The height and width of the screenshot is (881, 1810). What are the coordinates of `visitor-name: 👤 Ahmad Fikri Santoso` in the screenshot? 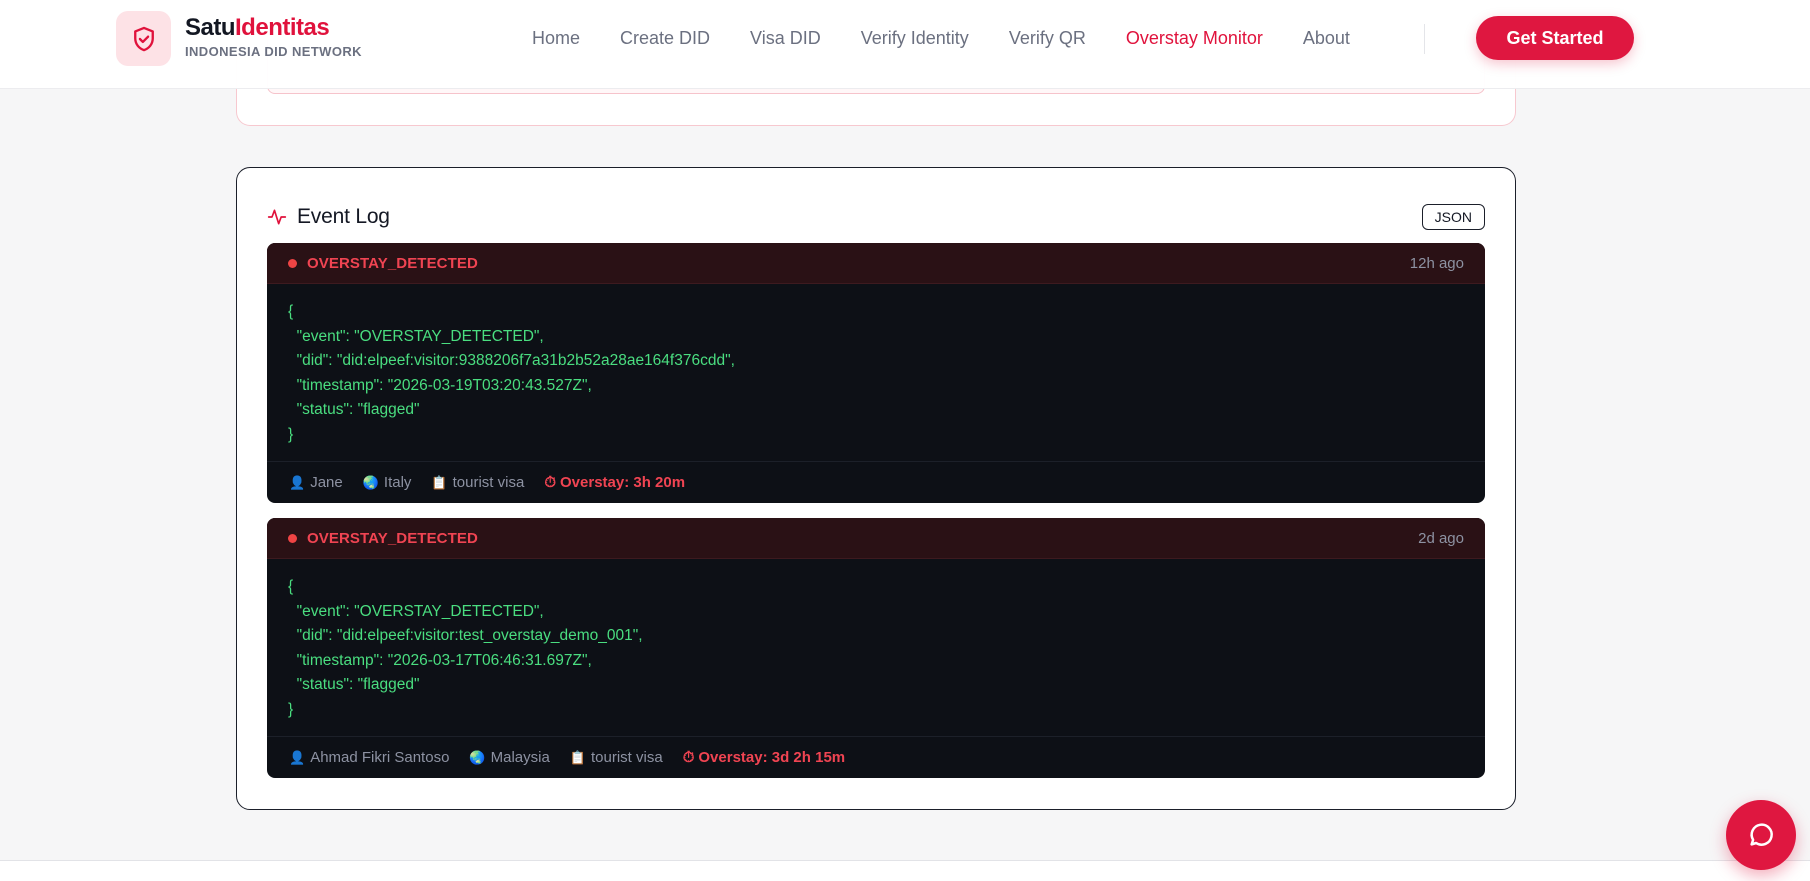 It's located at (369, 757).